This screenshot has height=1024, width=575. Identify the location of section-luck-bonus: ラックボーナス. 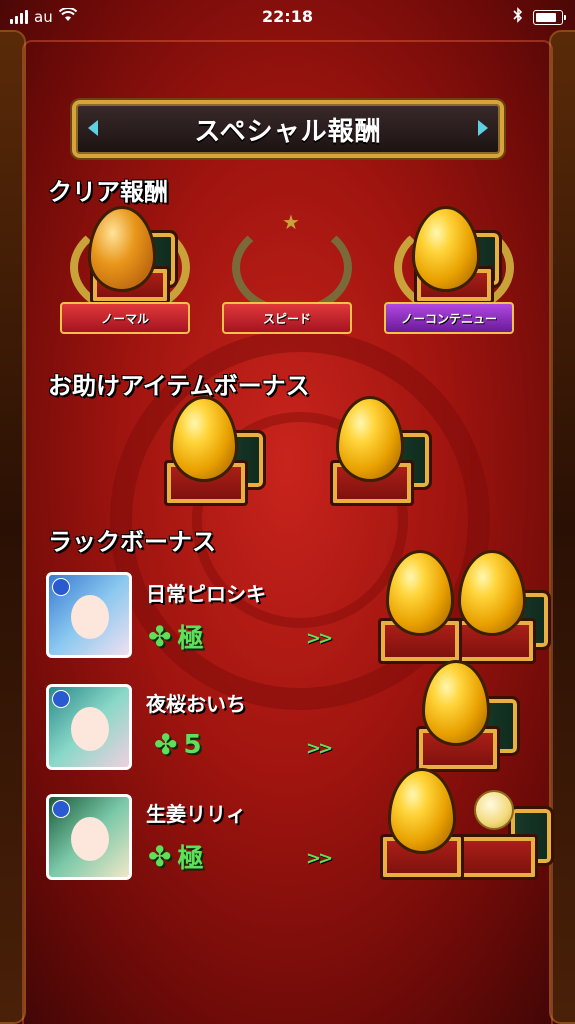
(132, 542).